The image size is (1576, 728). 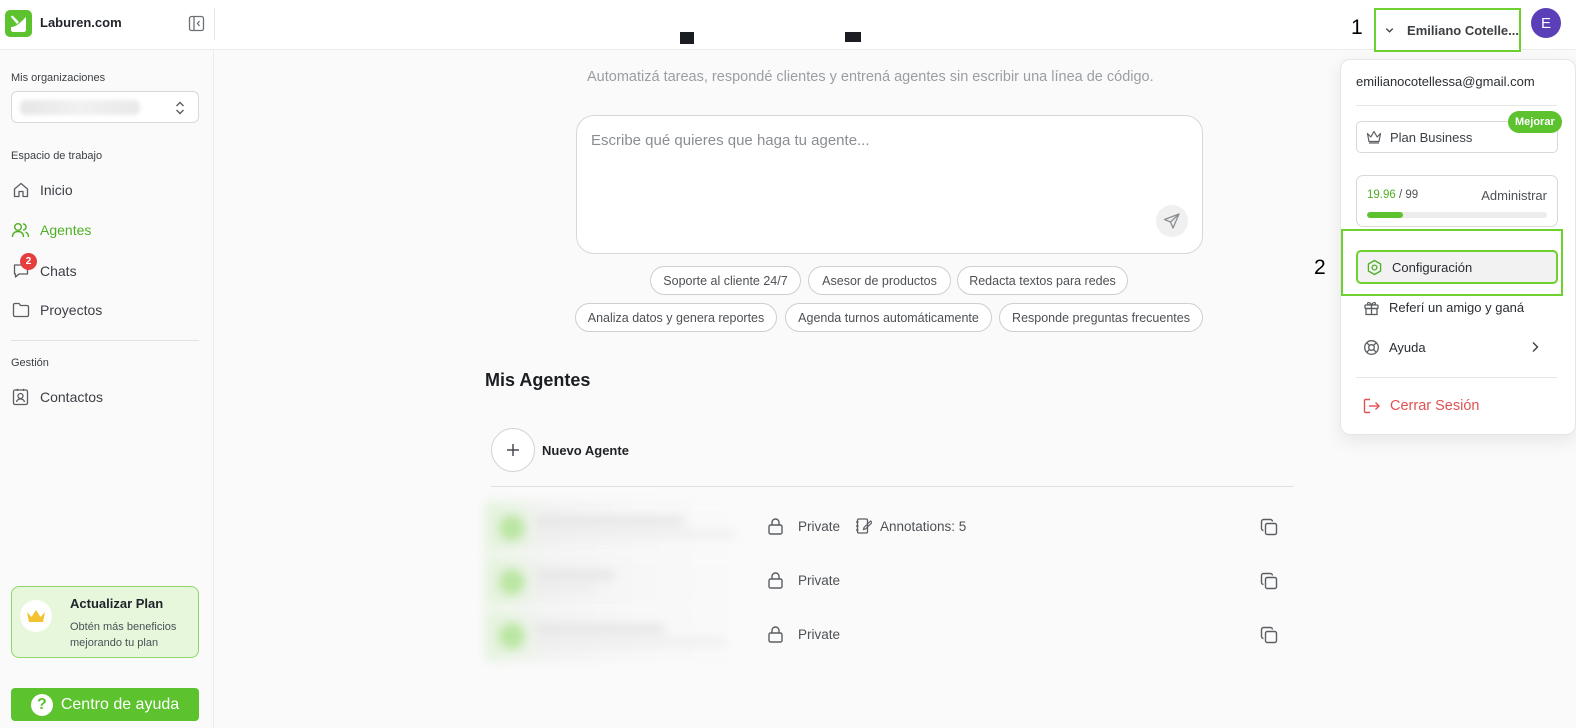 I want to click on topbar-divider, so click(x=214, y=24).